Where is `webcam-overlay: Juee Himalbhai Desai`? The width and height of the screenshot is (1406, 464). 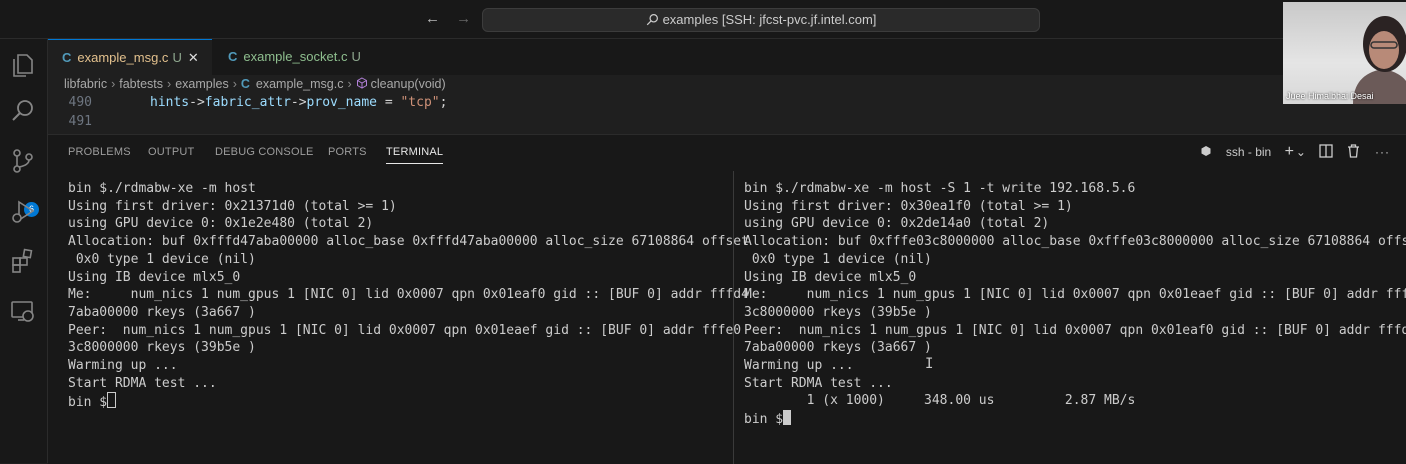 webcam-overlay: Juee Himalbhai Desai is located at coordinates (1344, 53).